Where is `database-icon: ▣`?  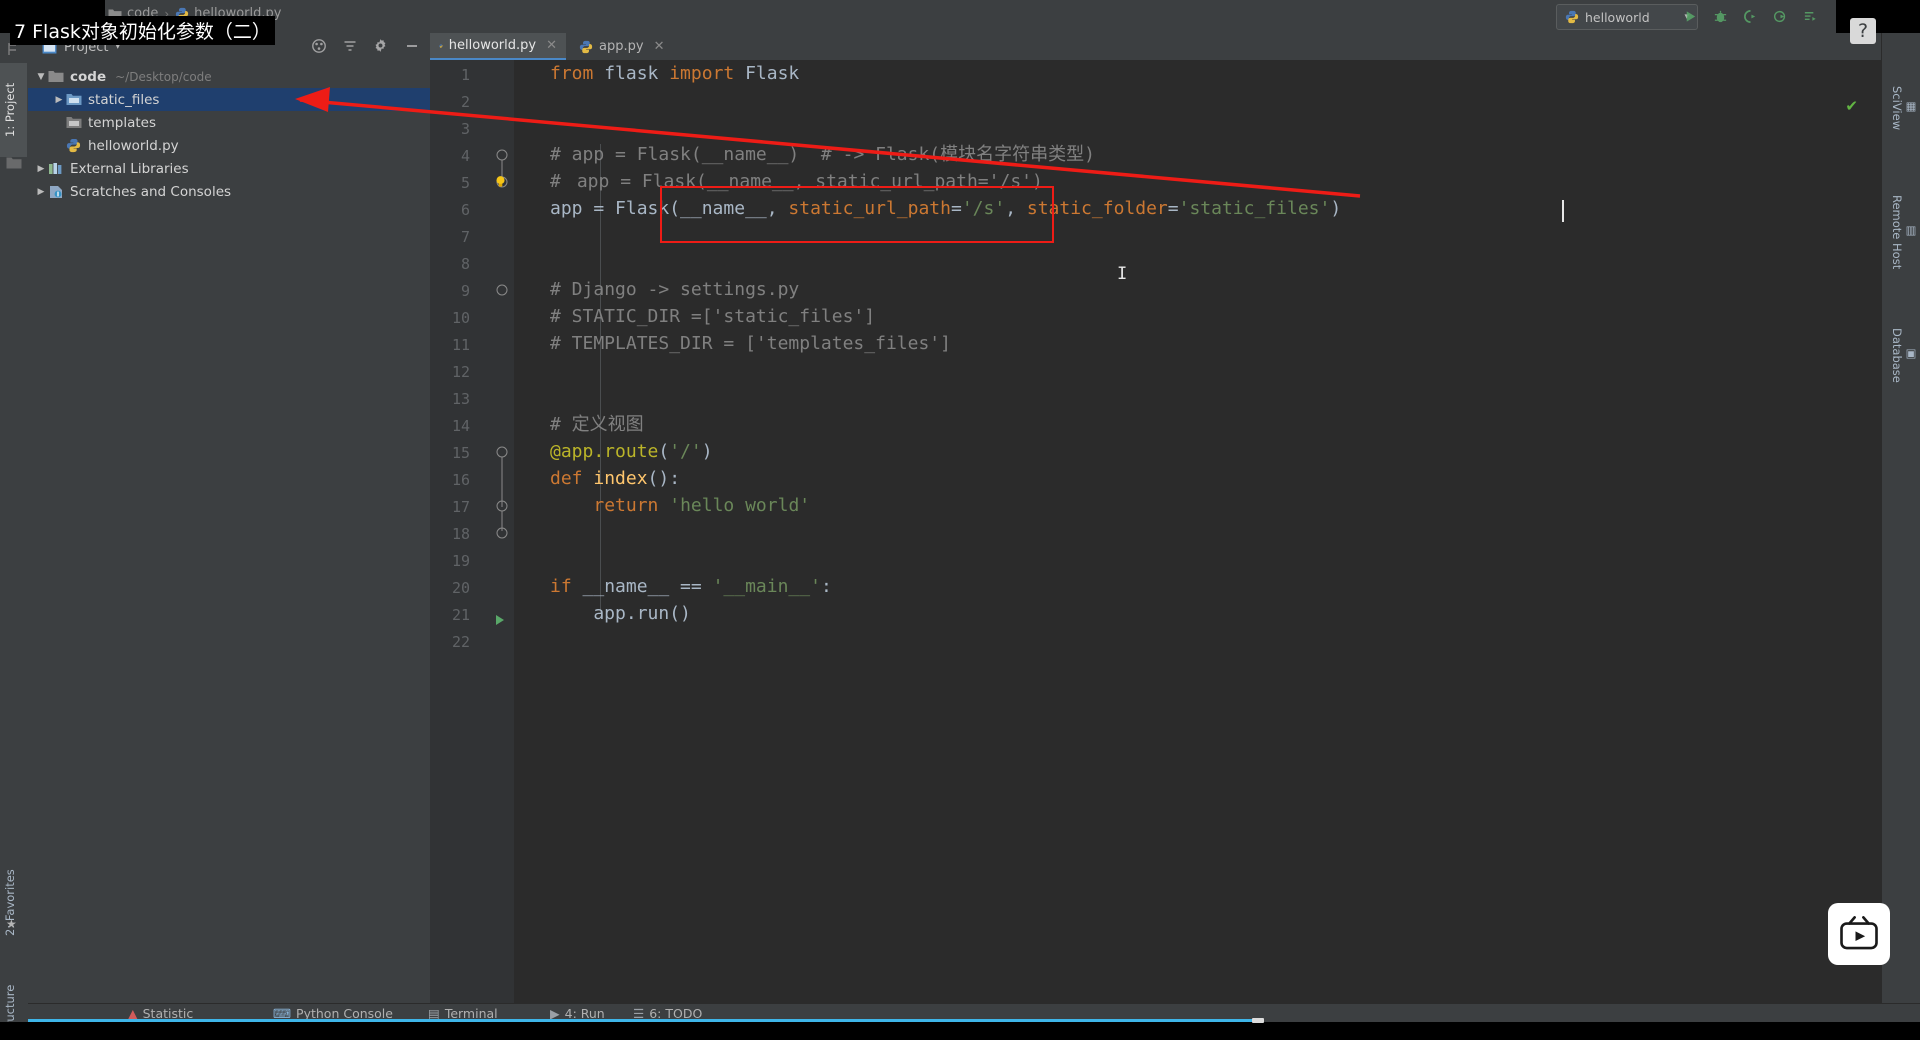 database-icon: ▣ is located at coordinates (1911, 352).